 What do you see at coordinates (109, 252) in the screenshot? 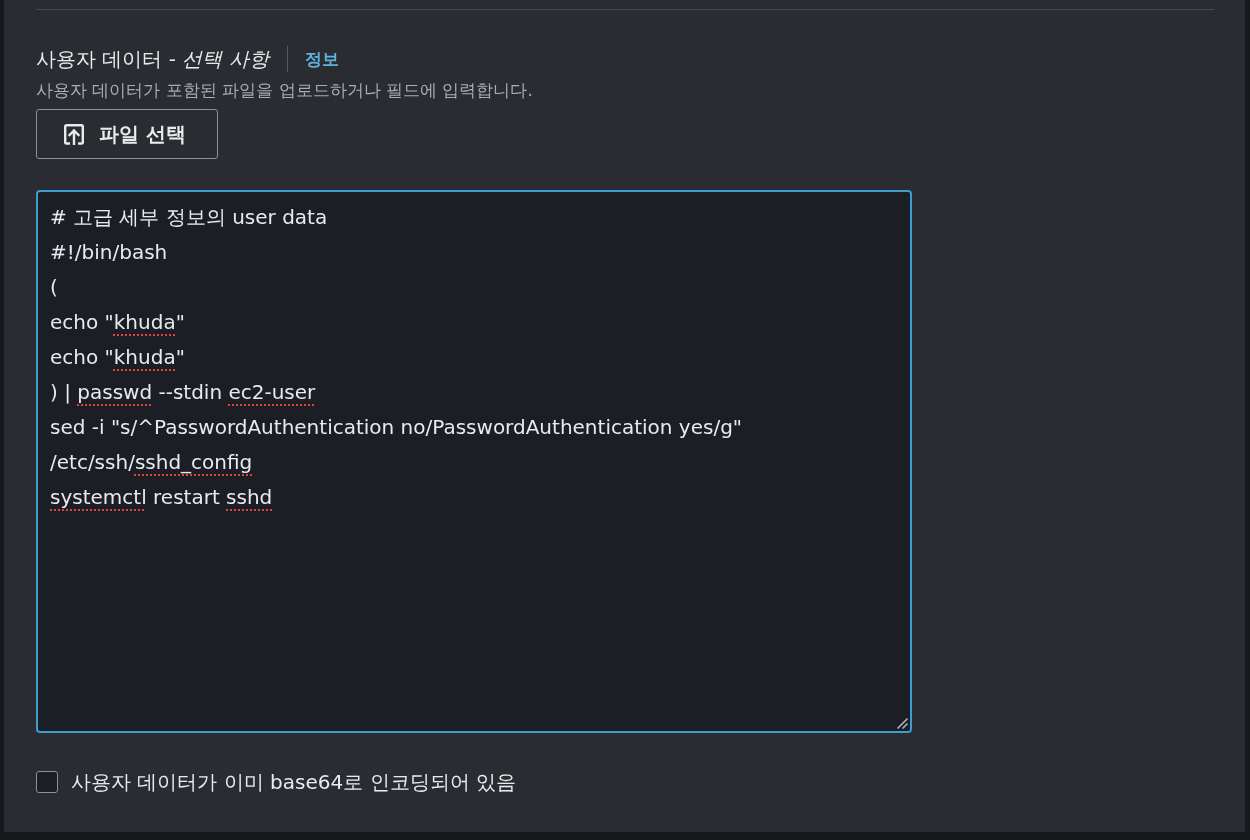
I see `code-line: #!/bin/bash` at bounding box center [109, 252].